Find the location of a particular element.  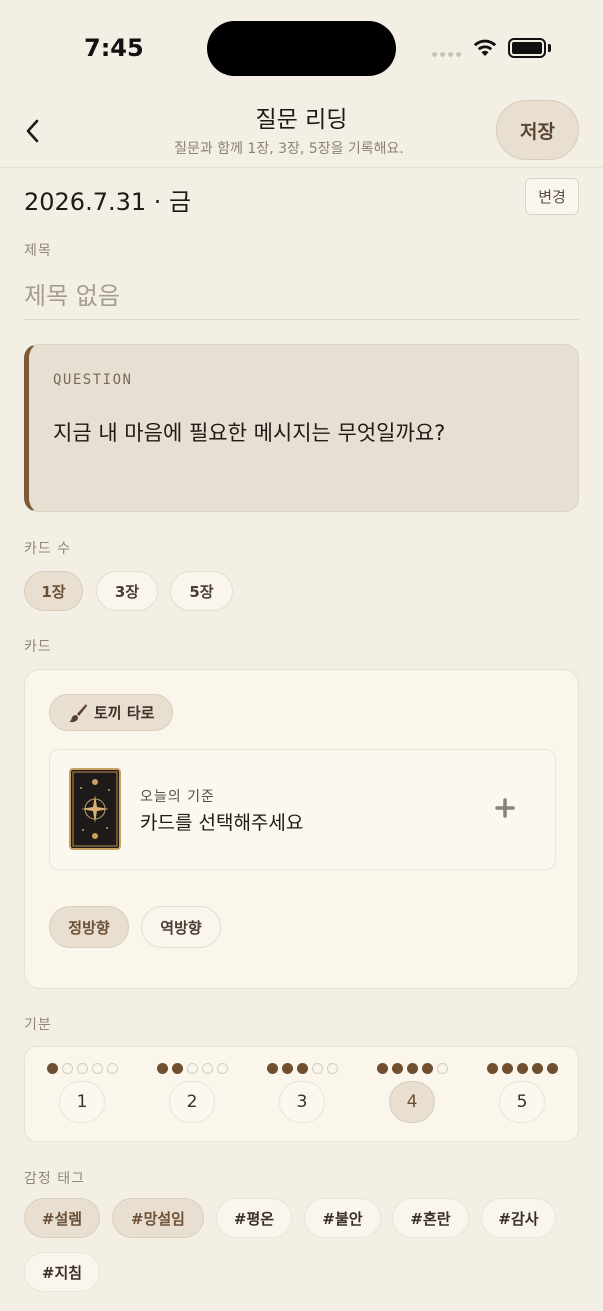

page-subtitle: 질문과 함께 1장, 3장, 5장을 기록해요. is located at coordinates (289, 149).